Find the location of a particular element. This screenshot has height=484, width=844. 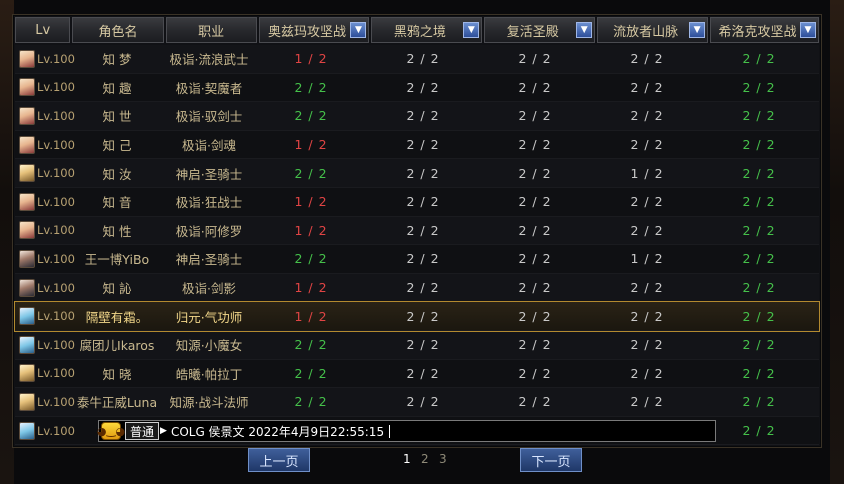

channel-arrow-icon: ▶ is located at coordinates (163, 431).